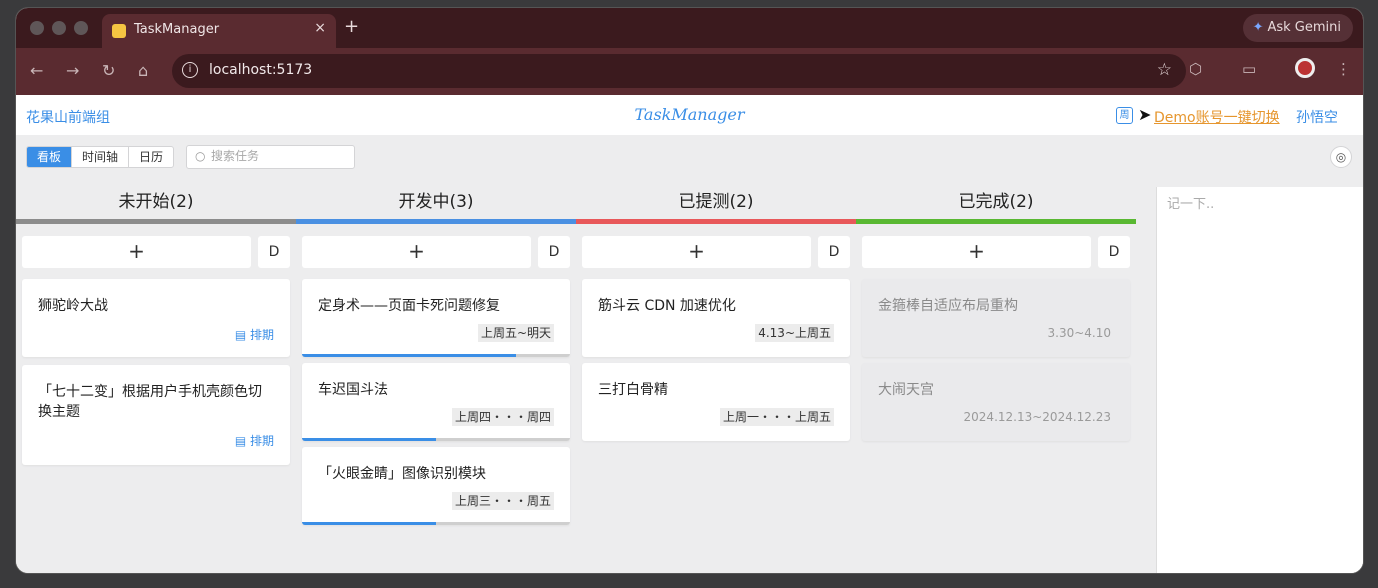  Describe the element at coordinates (515, 333) in the screenshot. I see `task-date: 上周五~明天` at that location.